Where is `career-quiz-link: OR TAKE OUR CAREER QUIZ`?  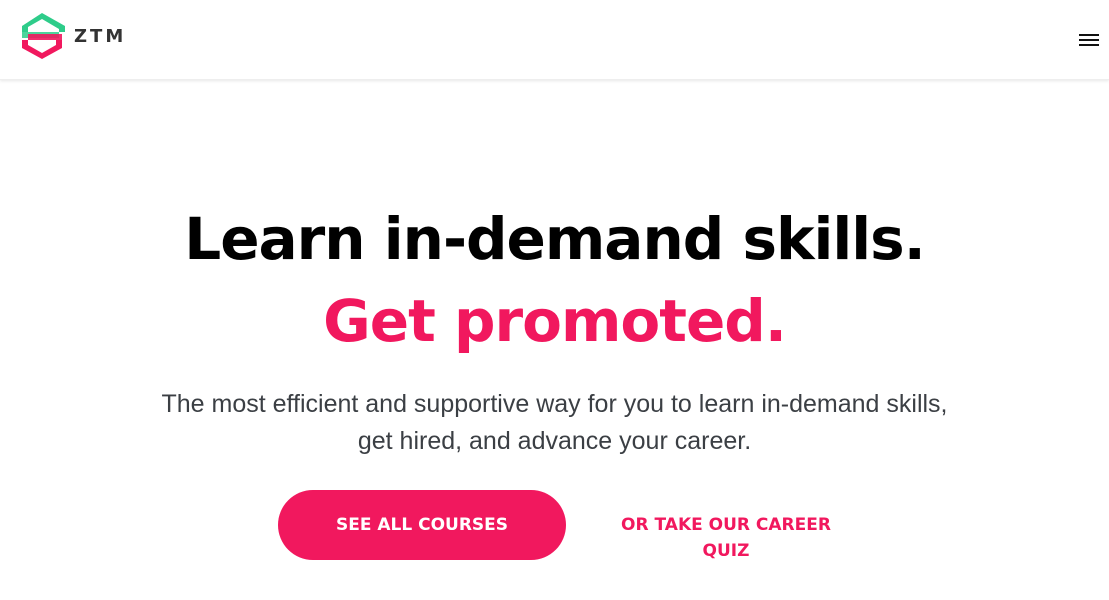 career-quiz-link: OR TAKE OUR CAREER QUIZ is located at coordinates (726, 536).